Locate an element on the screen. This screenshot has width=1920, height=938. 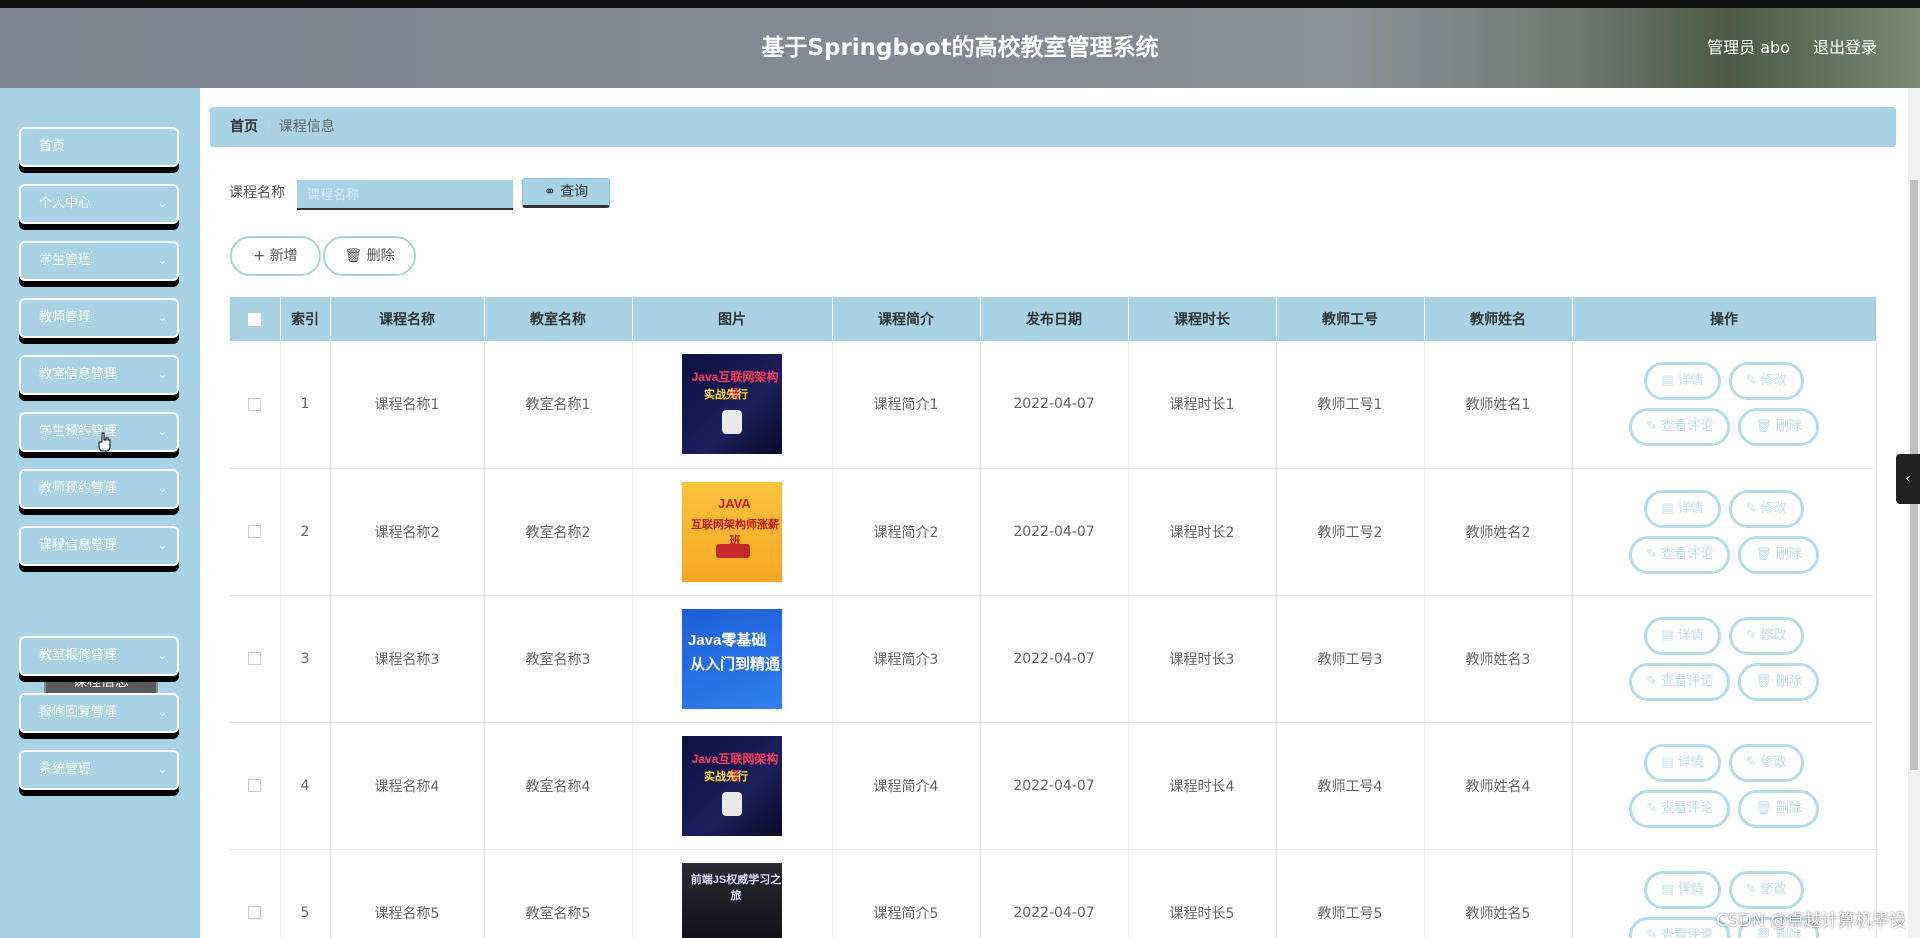
logout-link: 退出登录 is located at coordinates (1845, 48).